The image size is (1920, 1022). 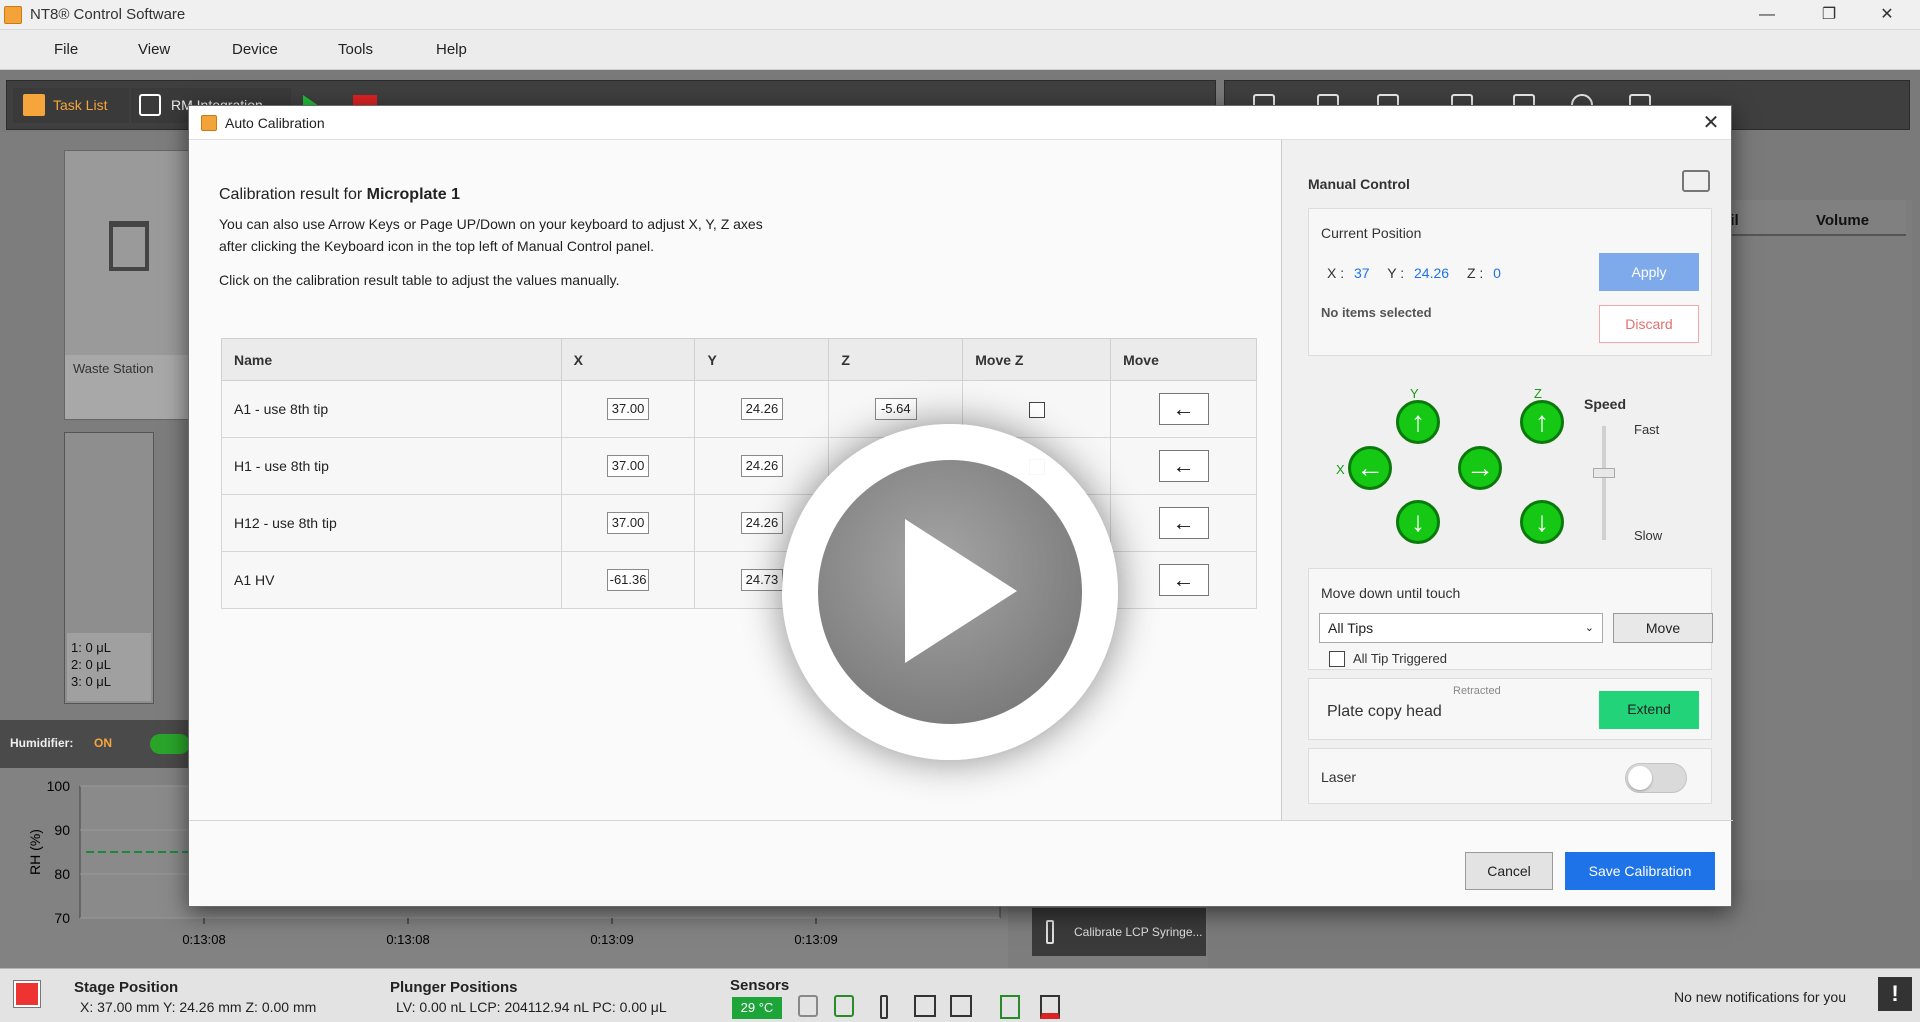 What do you see at coordinates (1760, 997) in the screenshot?
I see `notifications-text: No new notifications for you` at bounding box center [1760, 997].